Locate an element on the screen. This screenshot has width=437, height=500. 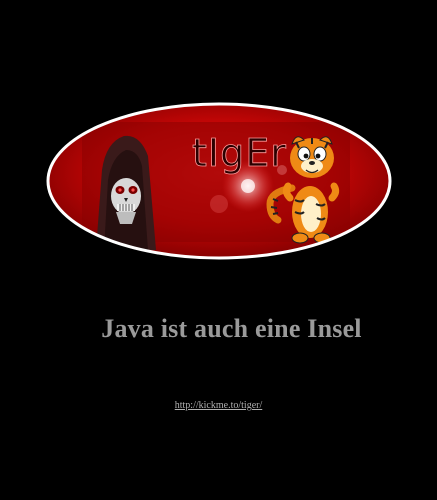
logo-wordmark: tIgEr is located at coordinates (239, 153).